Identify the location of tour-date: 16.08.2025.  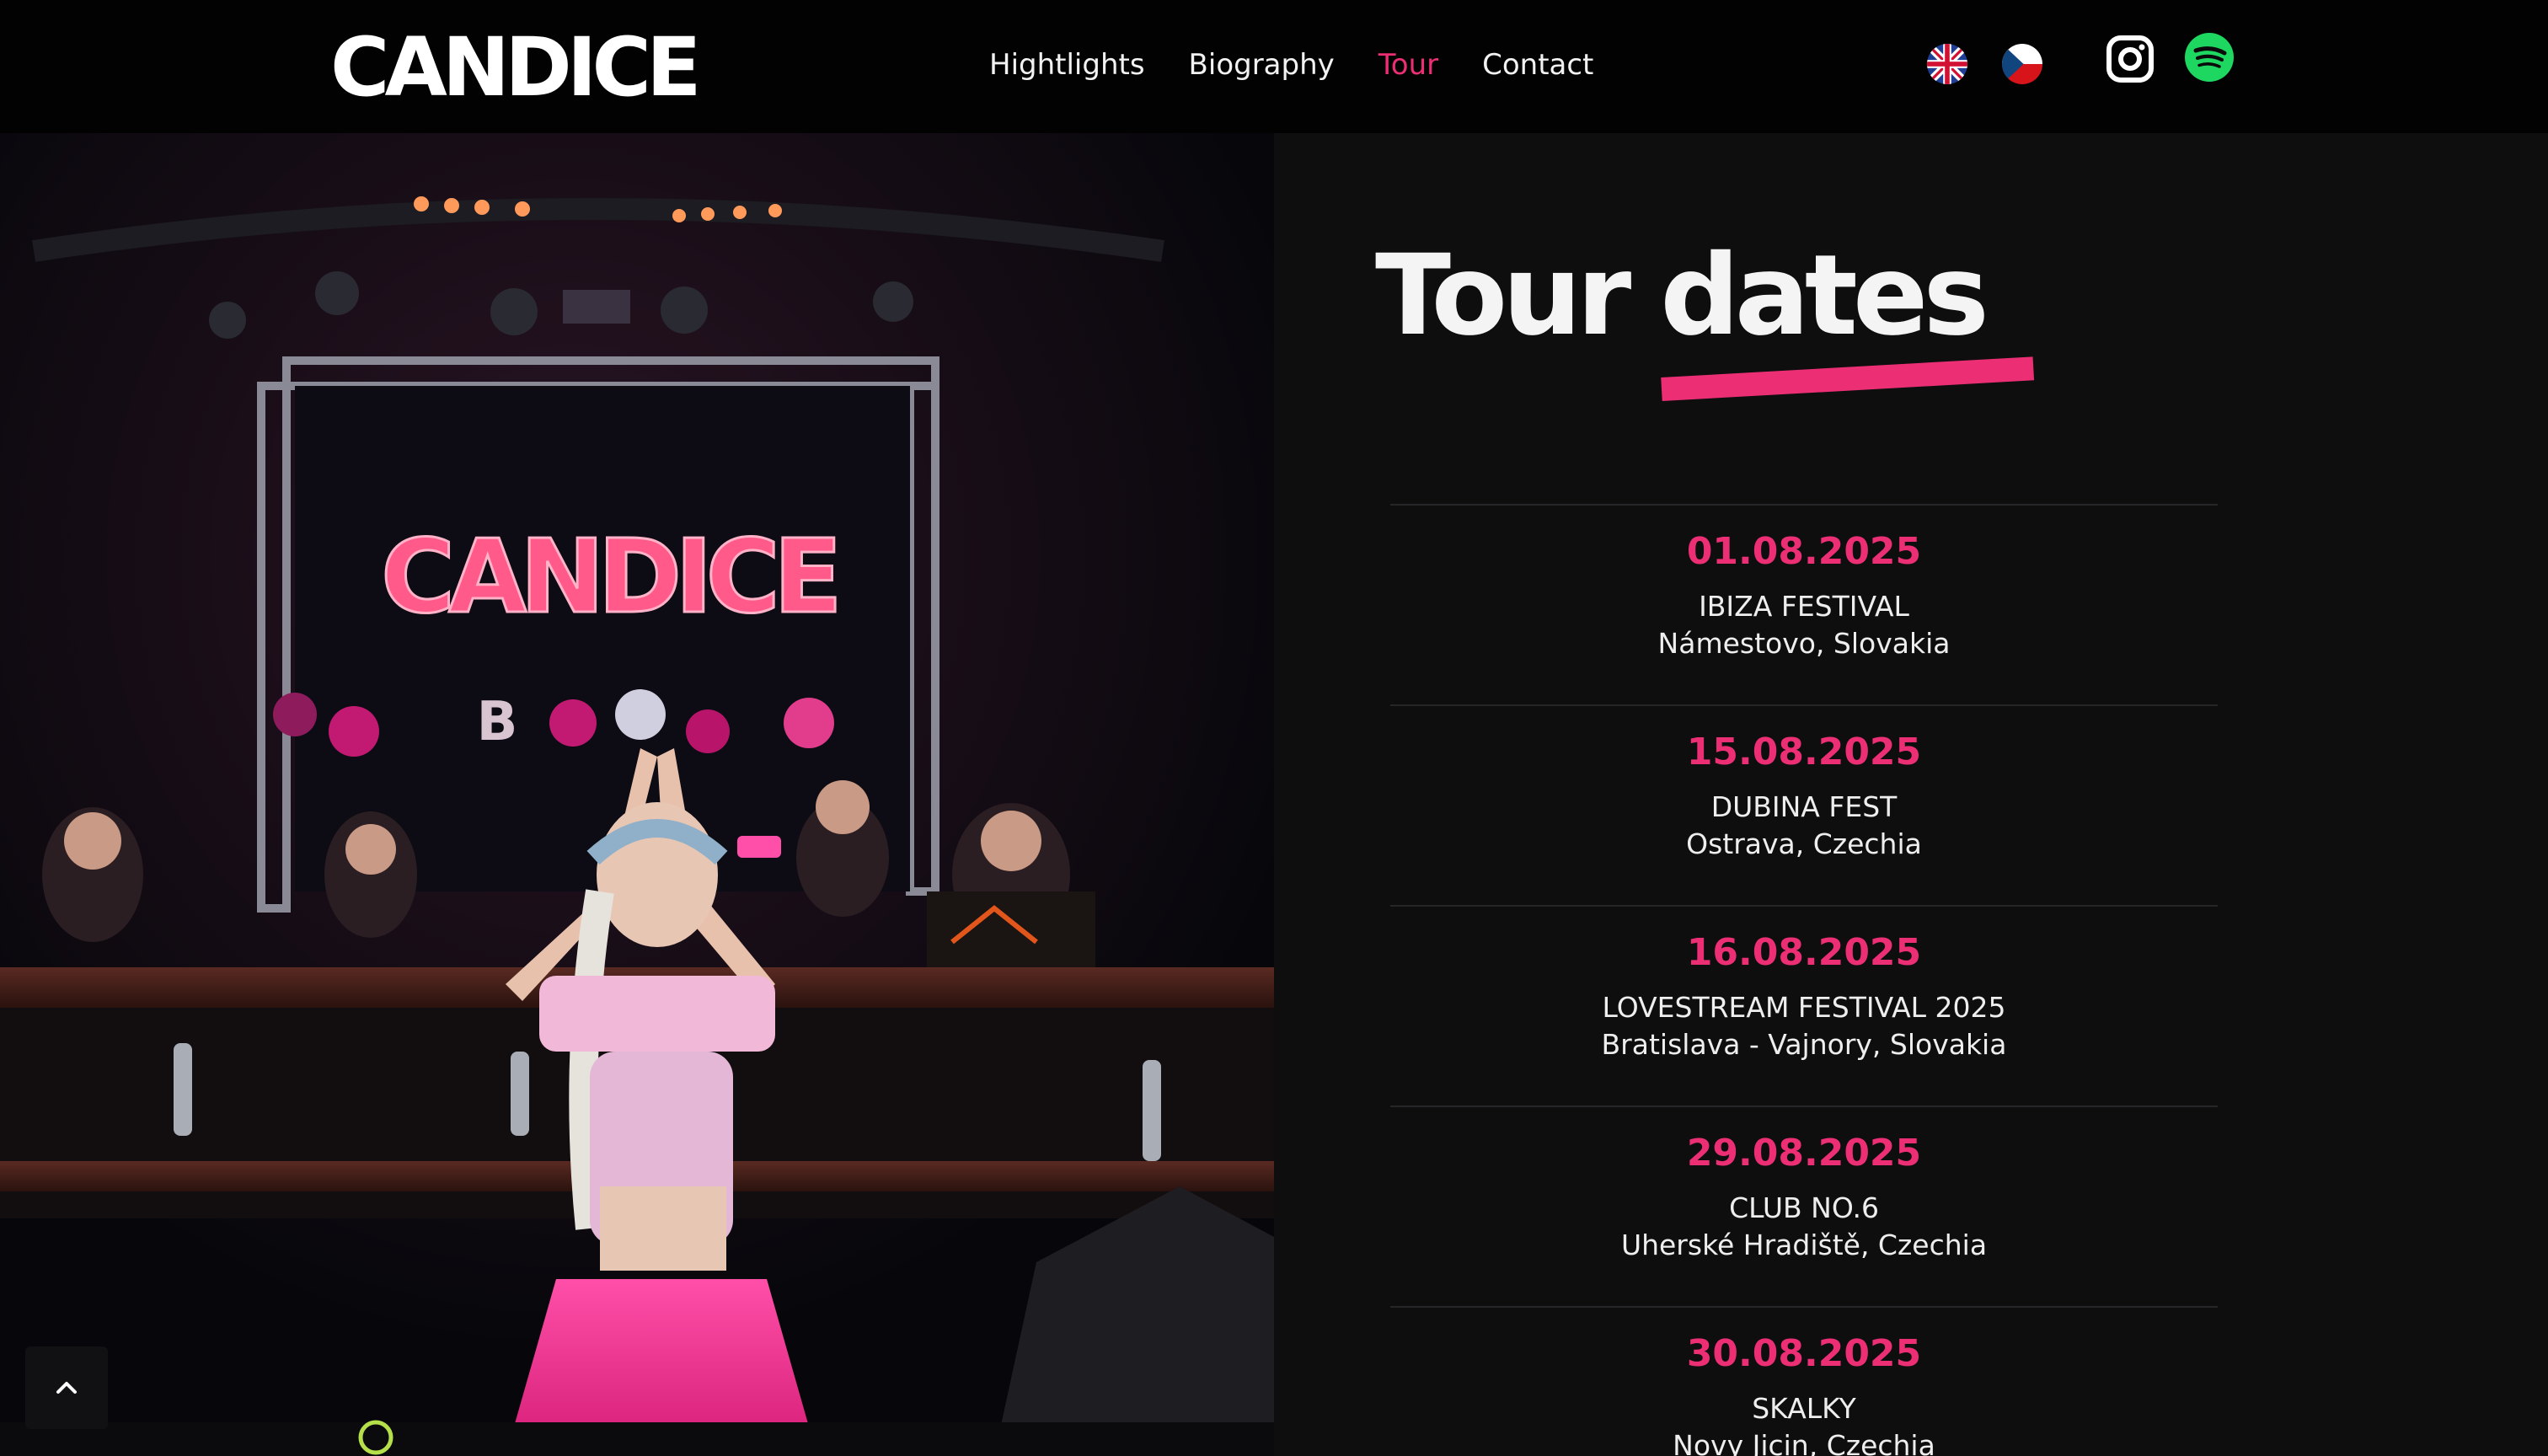
(1804, 952).